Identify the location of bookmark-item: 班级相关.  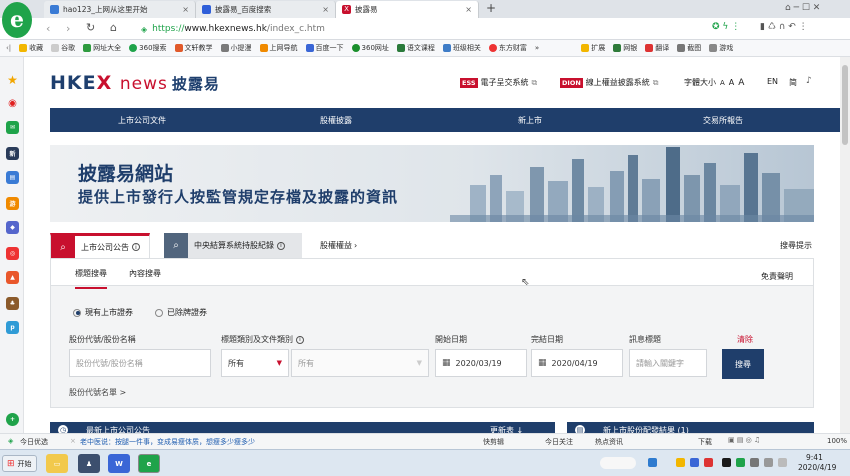
(461, 48).